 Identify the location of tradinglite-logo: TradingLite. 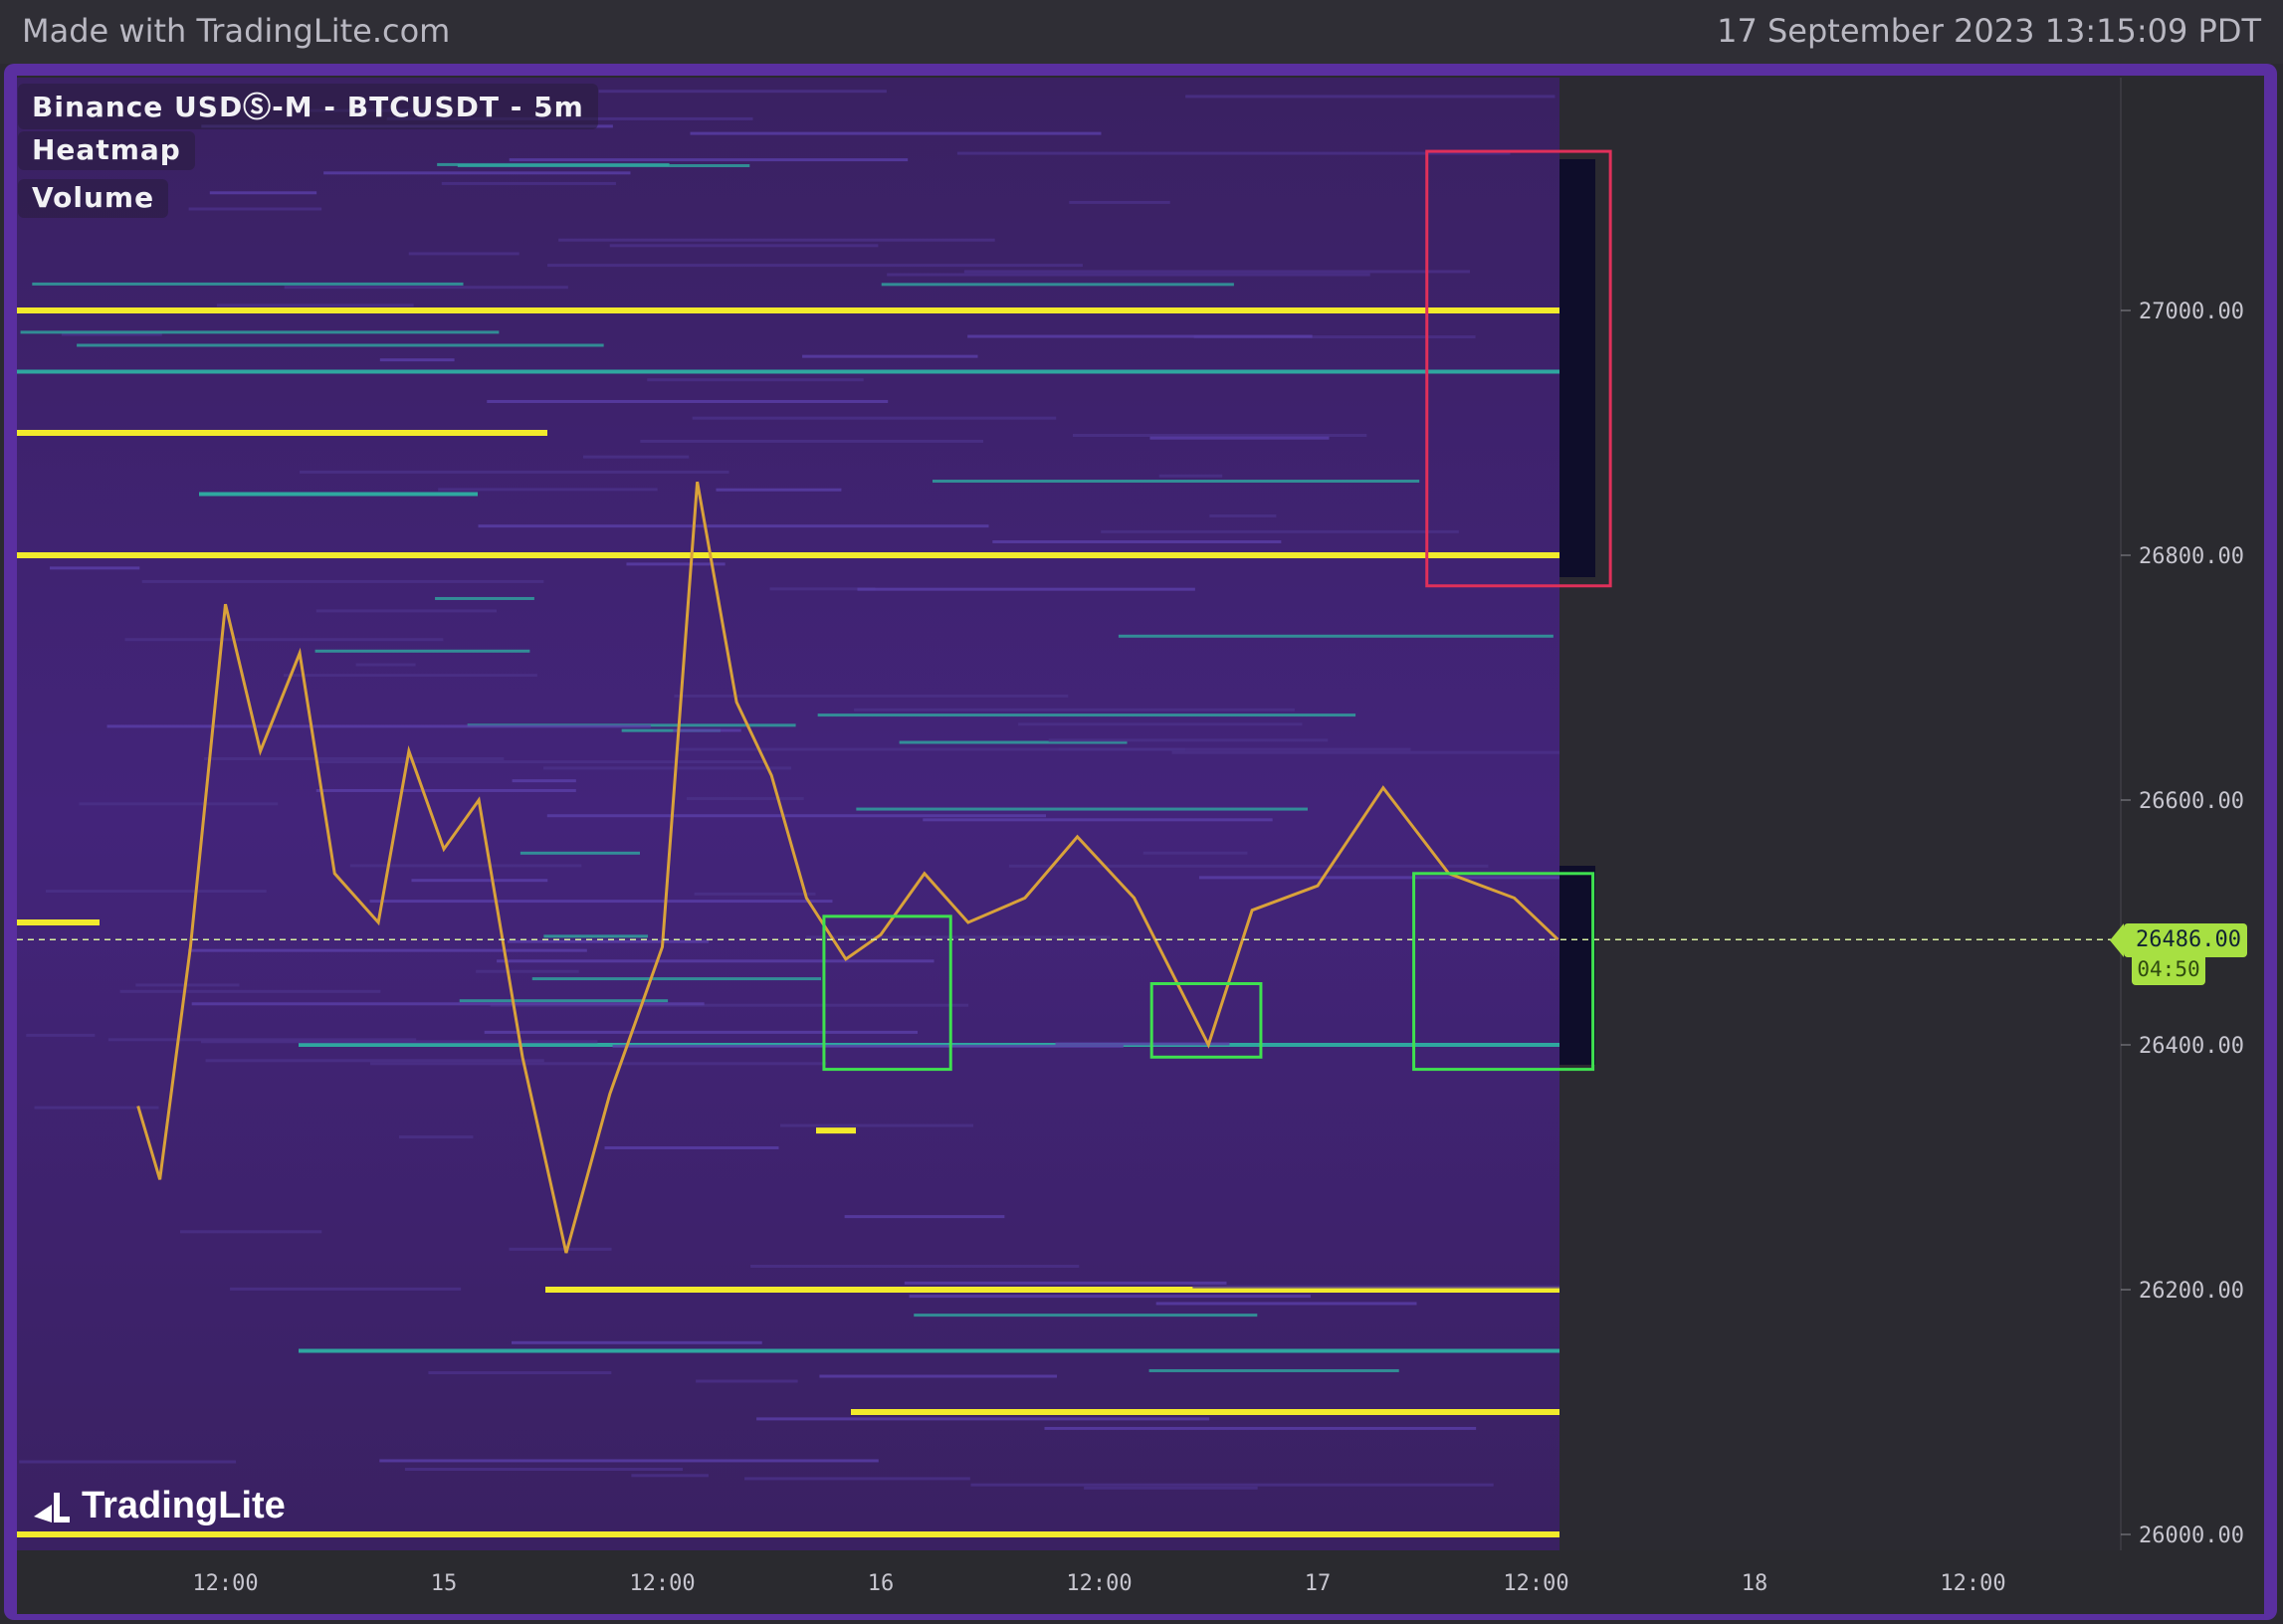
(158, 1506).